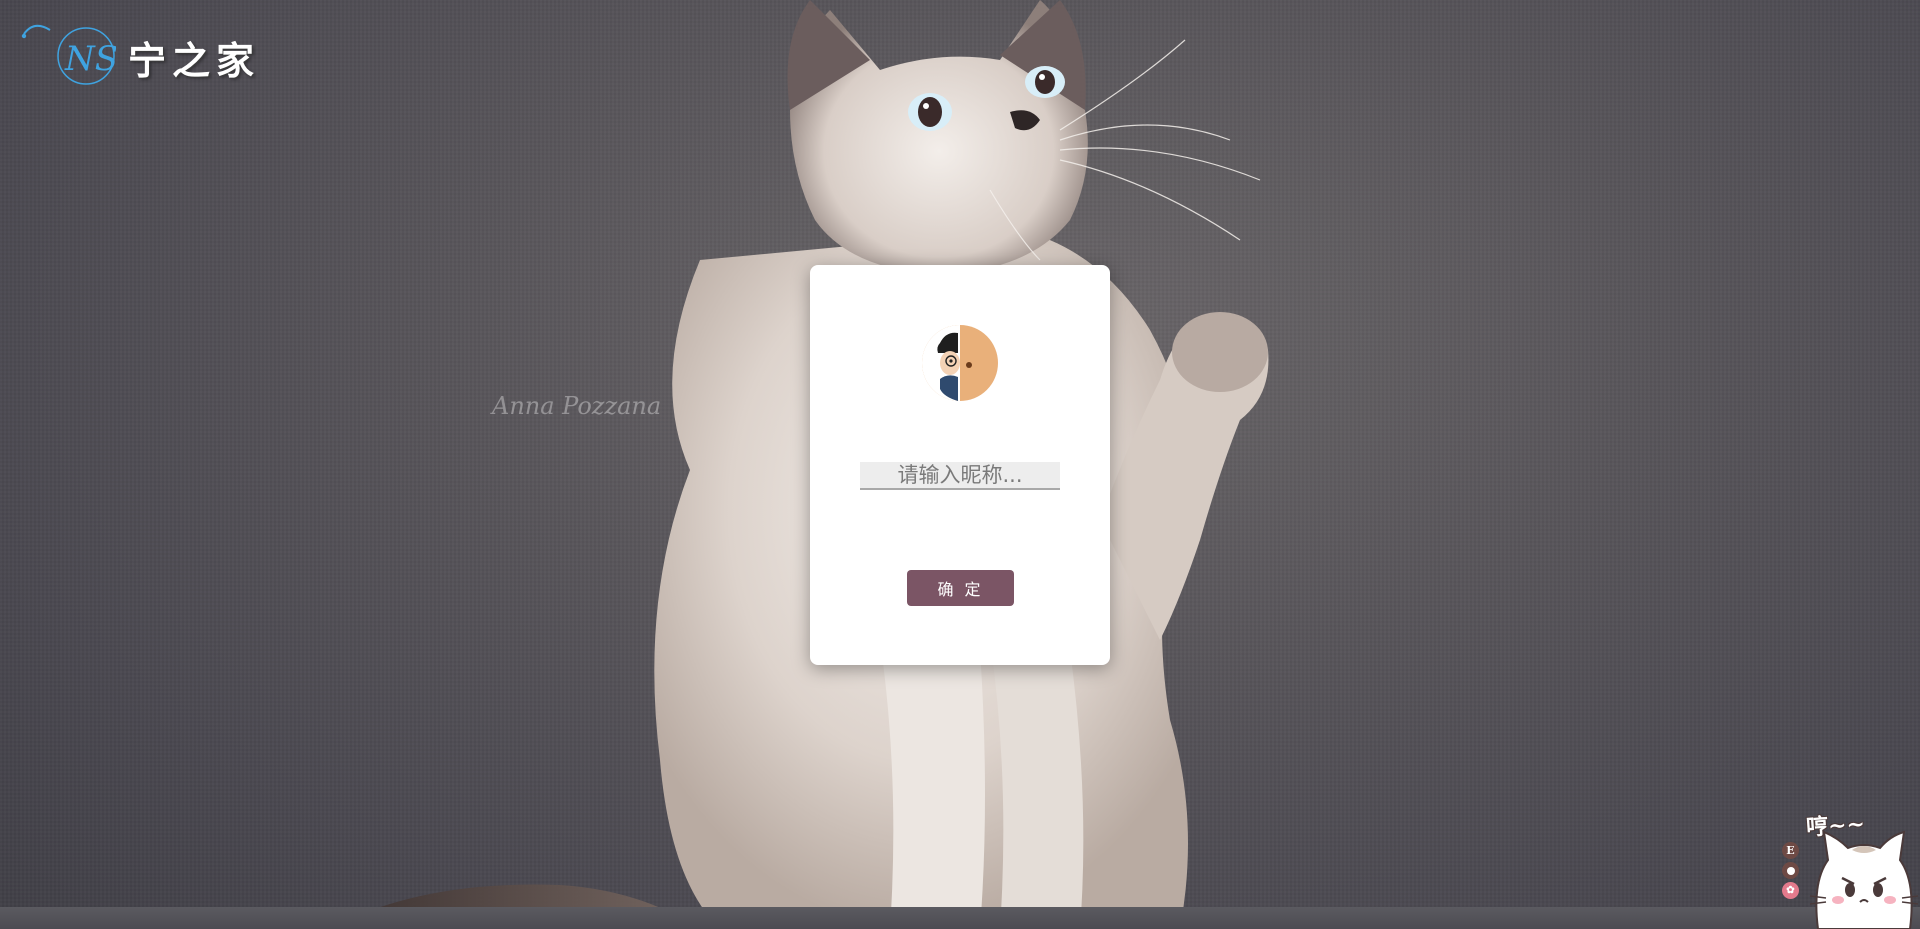 Image resolution: width=1920 pixels, height=929 pixels. I want to click on svg-text: NS, so click(90, 59).